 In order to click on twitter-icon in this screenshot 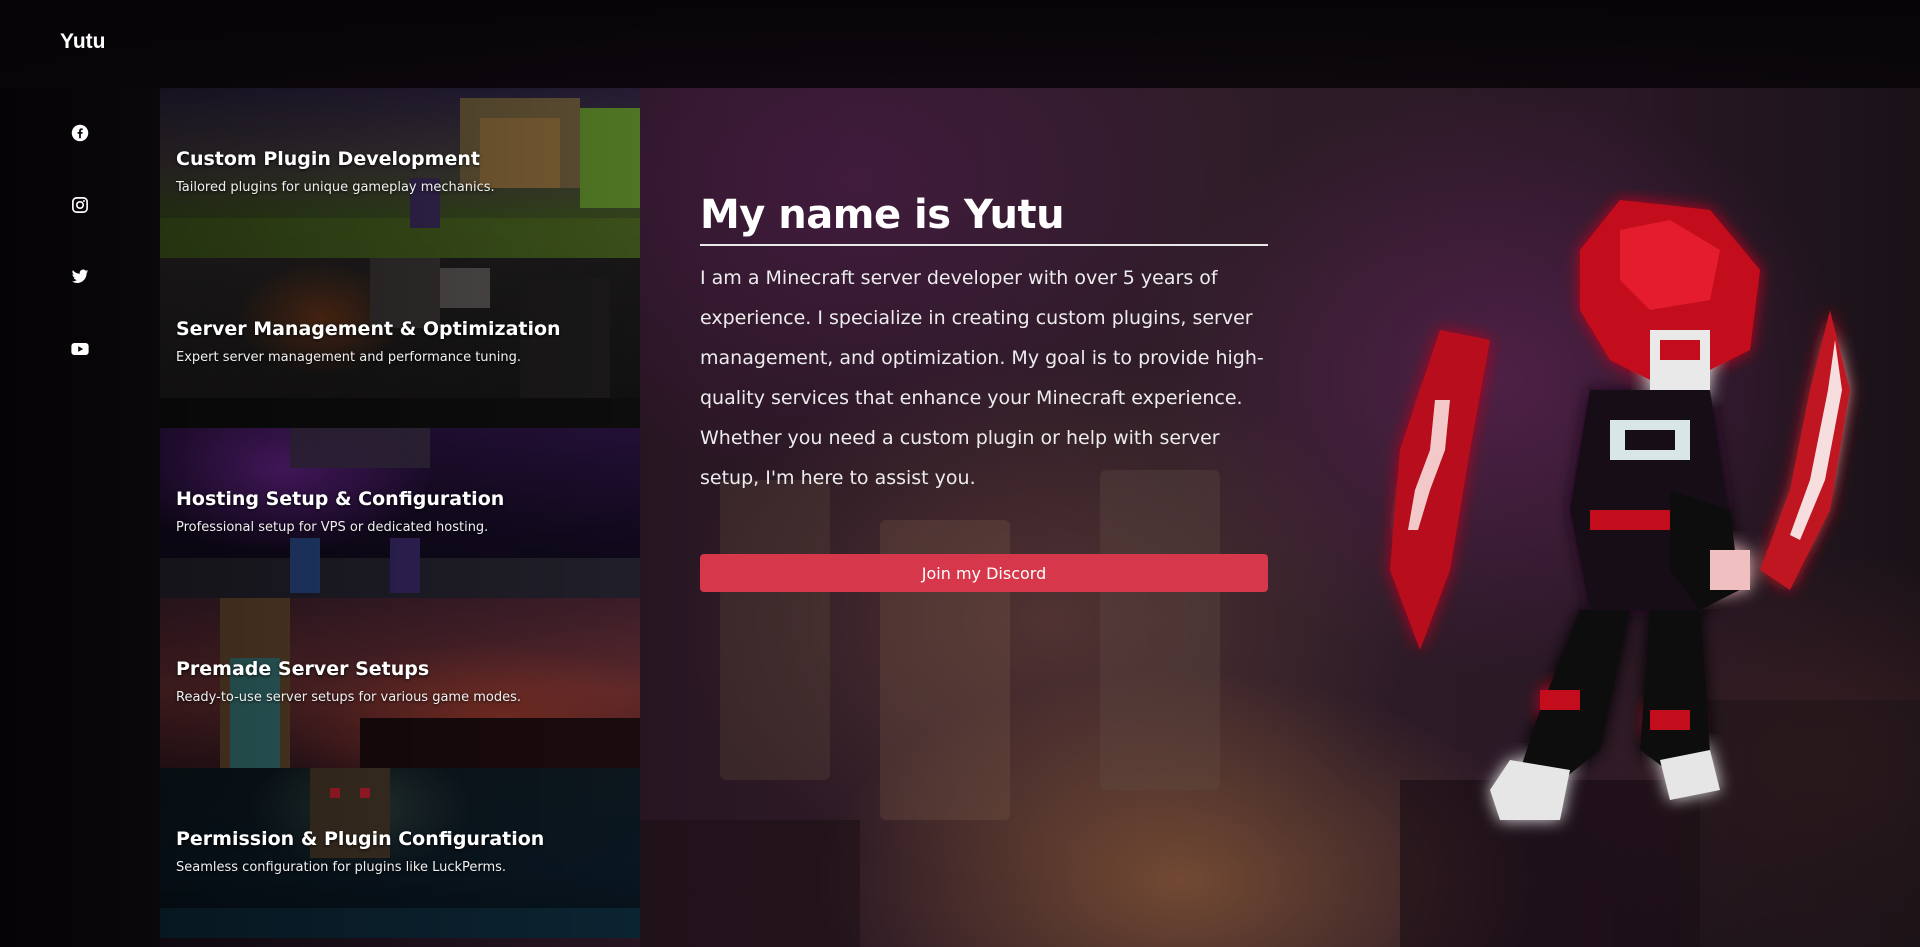, I will do `click(80, 277)`.